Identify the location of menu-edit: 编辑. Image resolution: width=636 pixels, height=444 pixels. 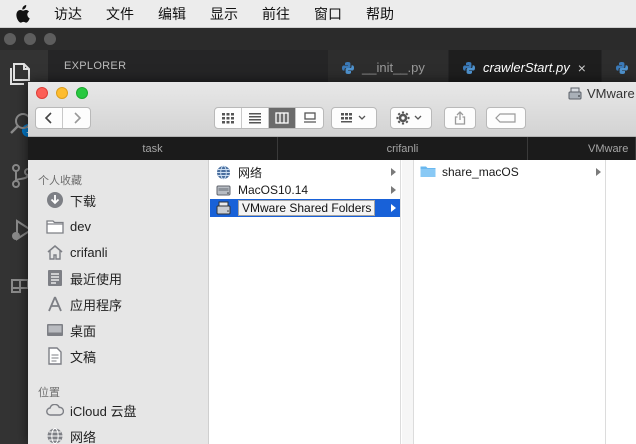
(172, 14).